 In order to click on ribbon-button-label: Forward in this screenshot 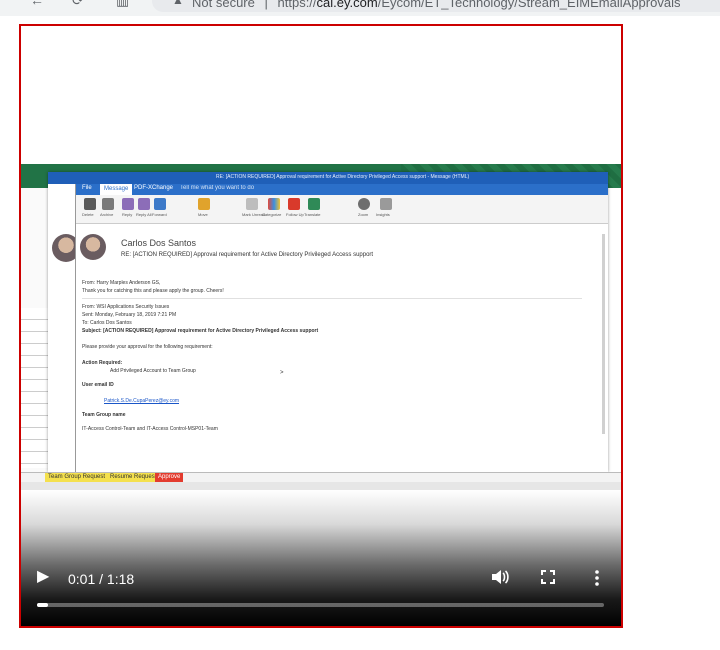, I will do `click(159, 214)`.